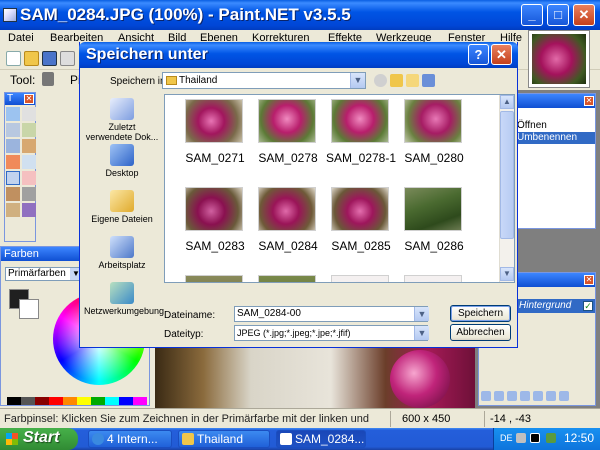 The image size is (600, 450). What do you see at coordinates (13, 178) in the screenshot?
I see `paintbrush-icon` at bounding box center [13, 178].